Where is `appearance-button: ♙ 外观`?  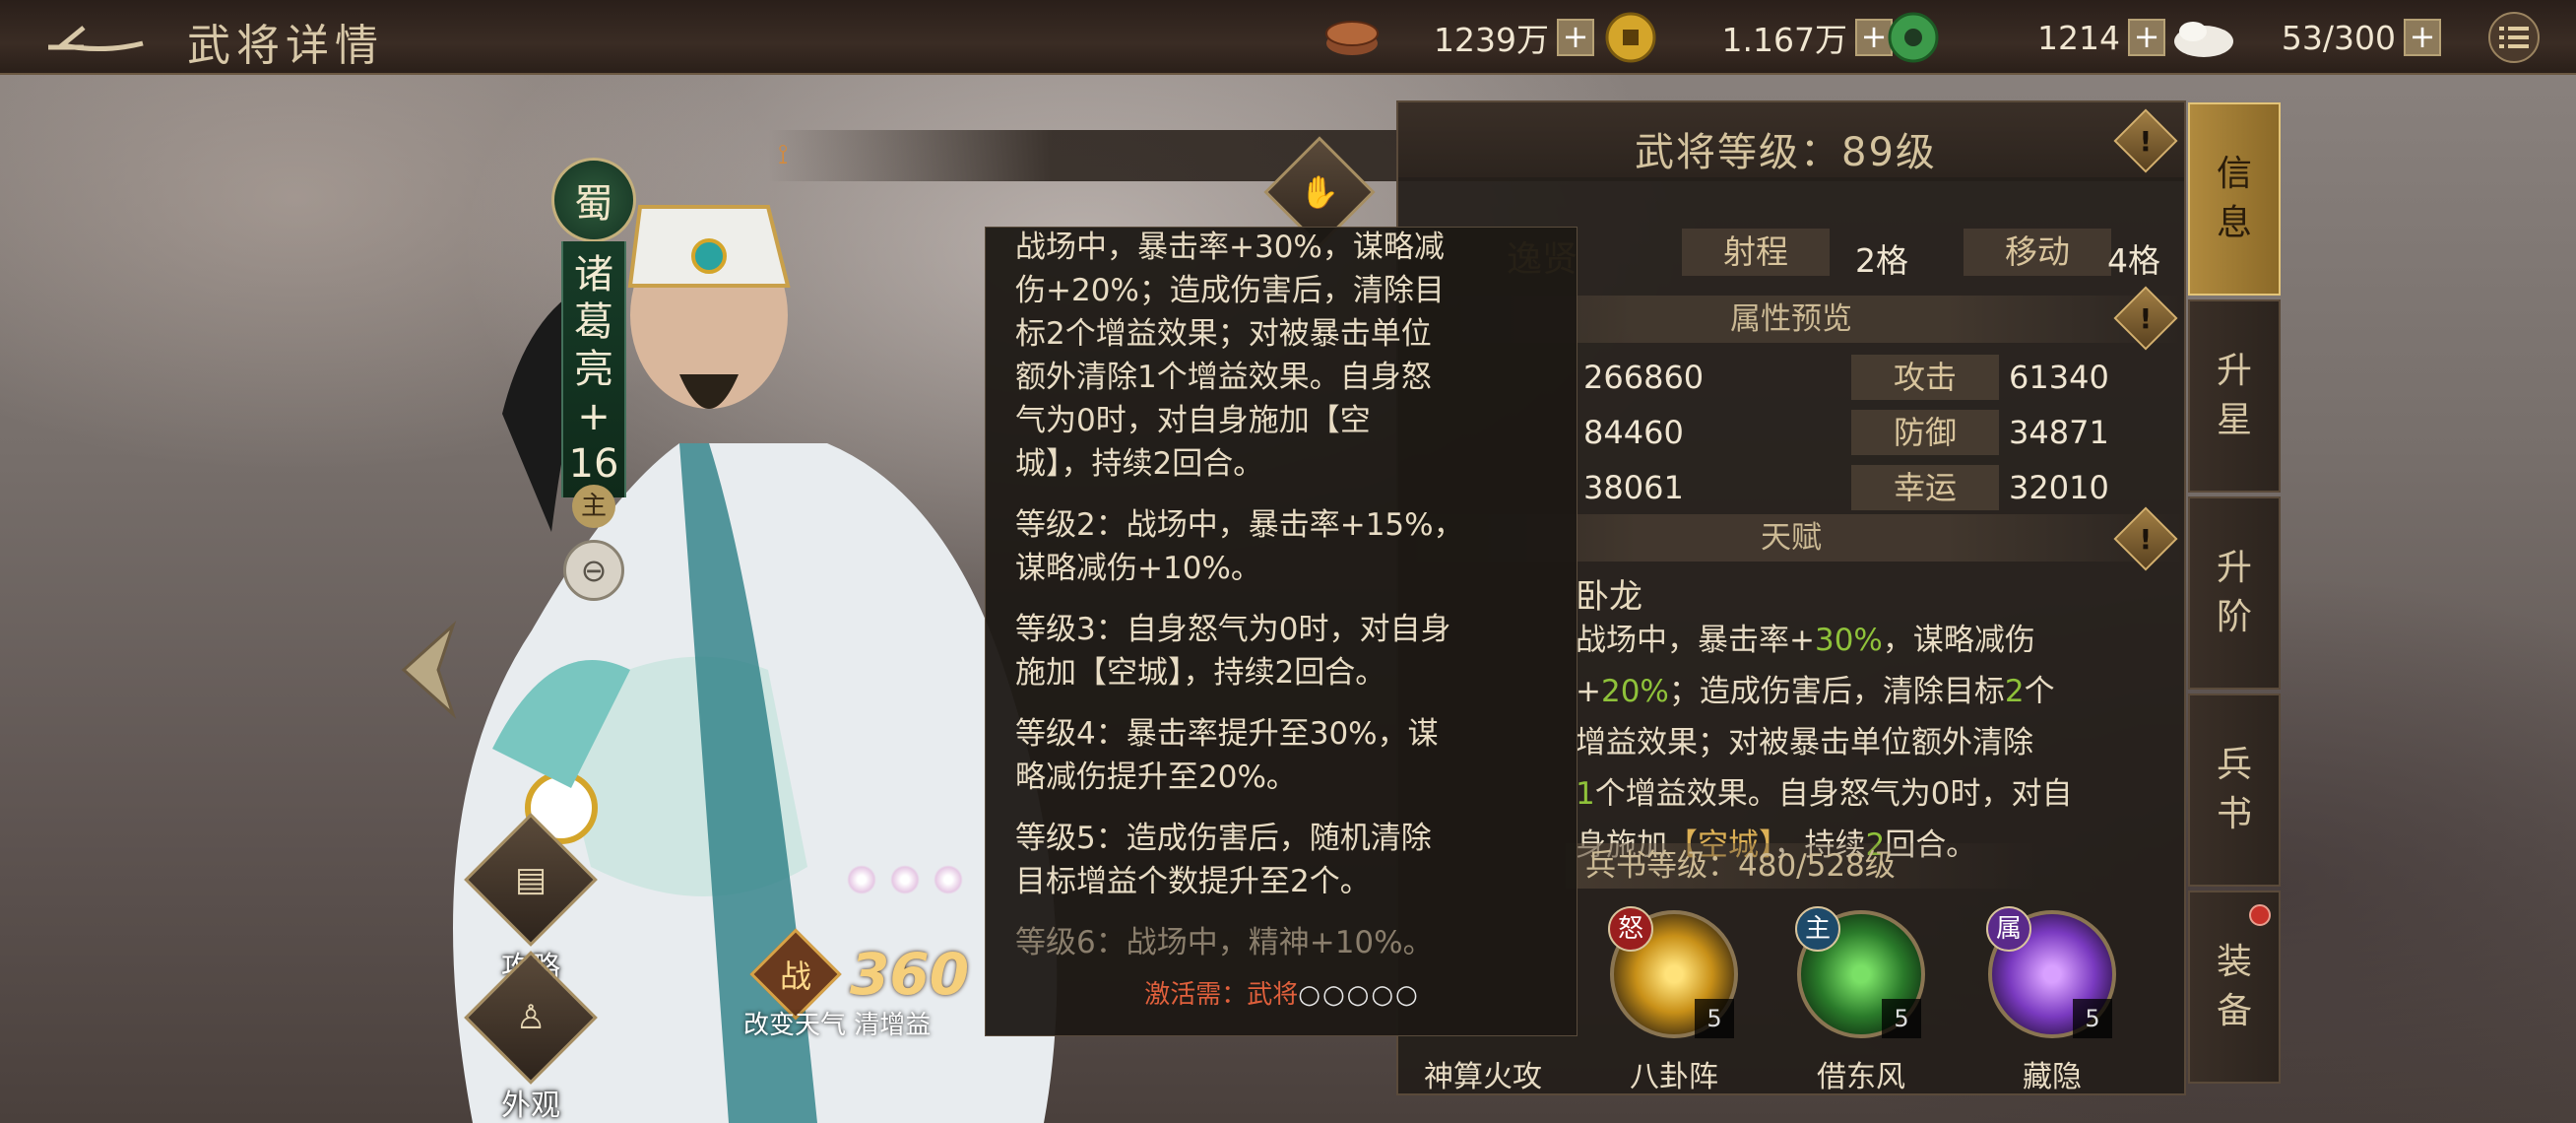
appearance-button: ♙ 外观 is located at coordinates (531, 1037).